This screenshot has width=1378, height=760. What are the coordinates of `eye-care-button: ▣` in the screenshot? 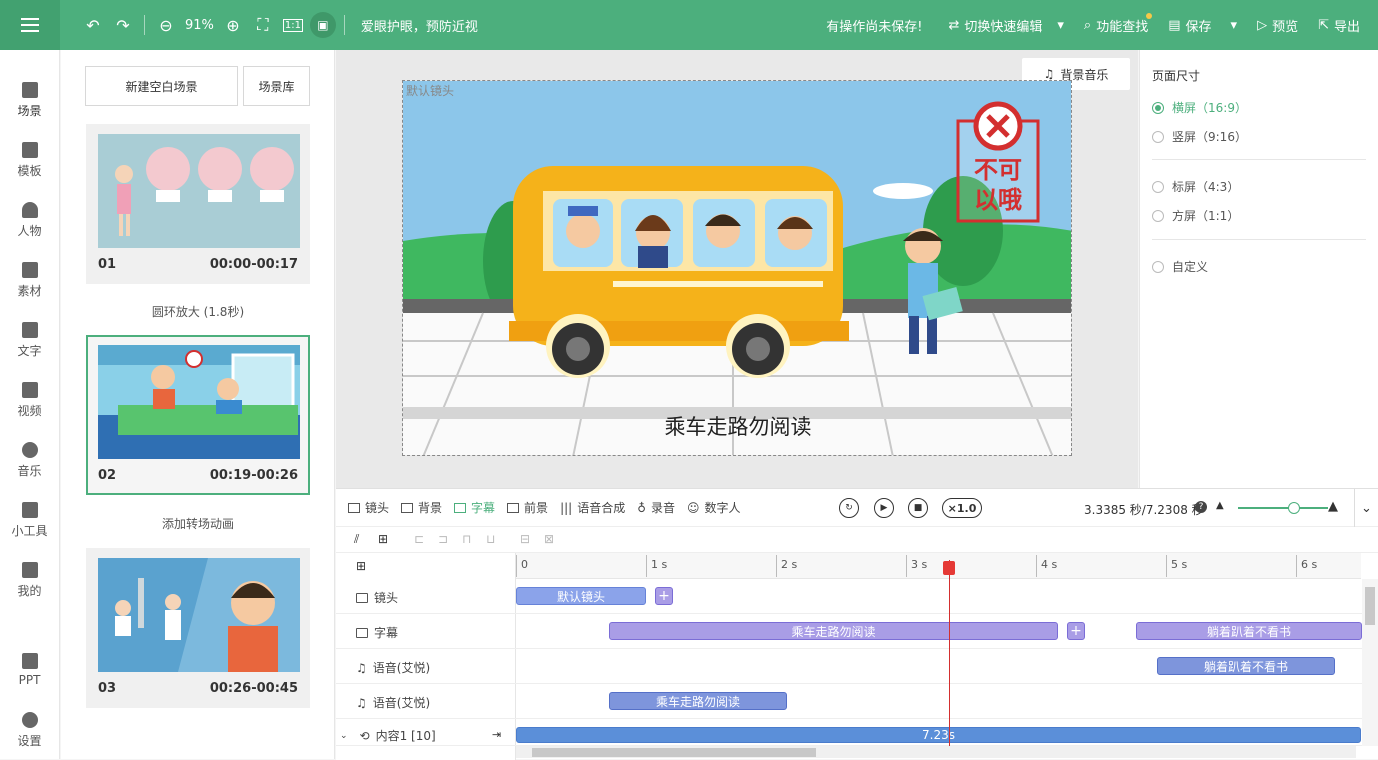 It's located at (322, 25).